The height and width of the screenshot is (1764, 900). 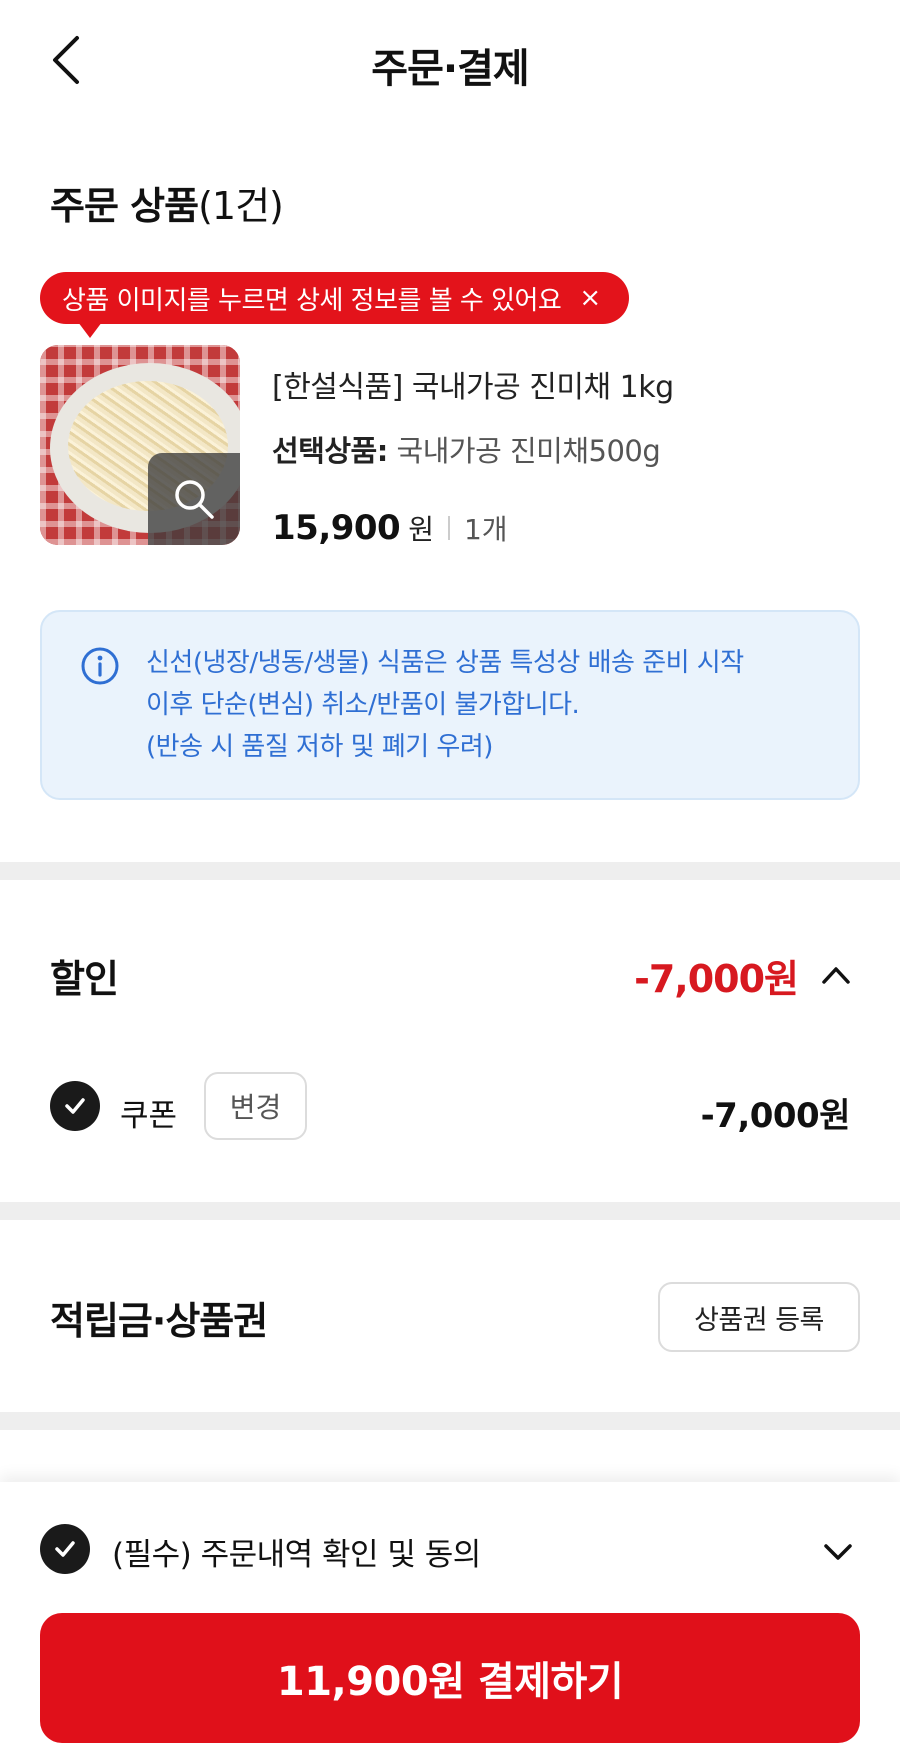 What do you see at coordinates (100, 666) in the screenshot?
I see `info-icon` at bounding box center [100, 666].